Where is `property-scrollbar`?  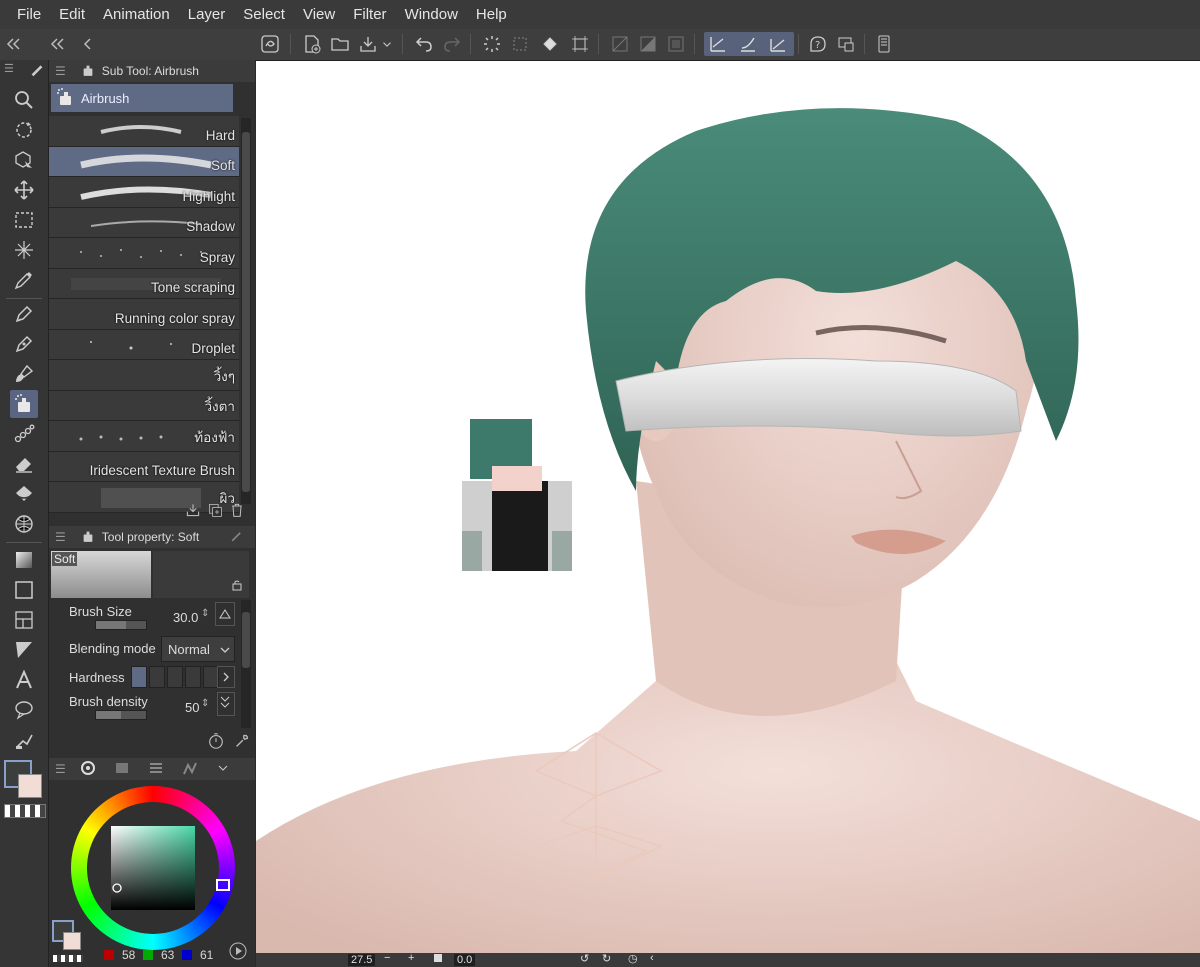
property-scrollbar is located at coordinates (246, 664).